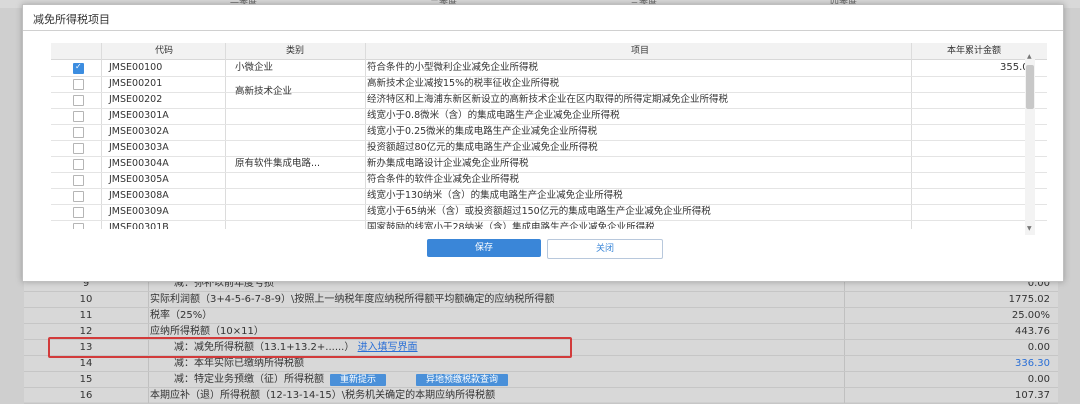 The image size is (1080, 404). What do you see at coordinates (86, 363) in the screenshot?
I see `row-number: 14` at bounding box center [86, 363].